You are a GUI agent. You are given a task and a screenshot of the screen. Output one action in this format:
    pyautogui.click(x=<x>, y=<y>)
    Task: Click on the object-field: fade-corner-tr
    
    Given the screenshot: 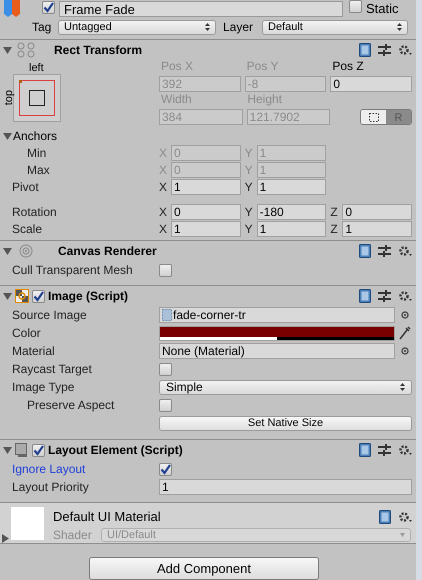 What is the action you would take?
    pyautogui.click(x=277, y=315)
    